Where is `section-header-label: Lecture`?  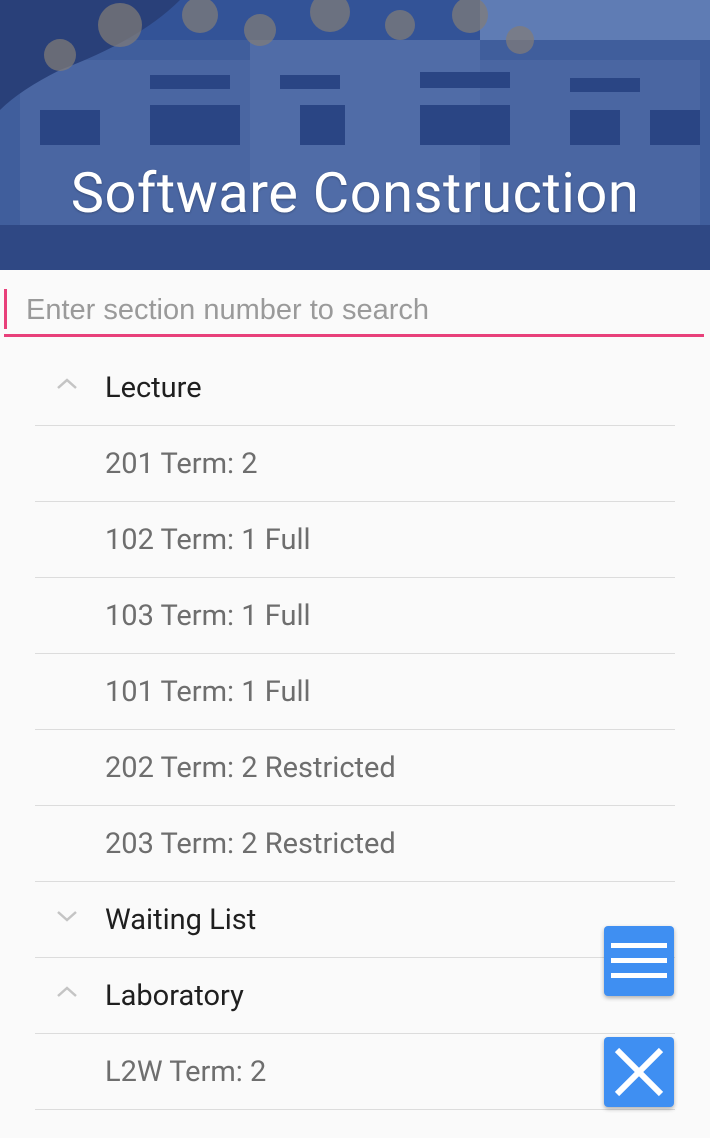 section-header-label: Lecture is located at coordinates (153, 388).